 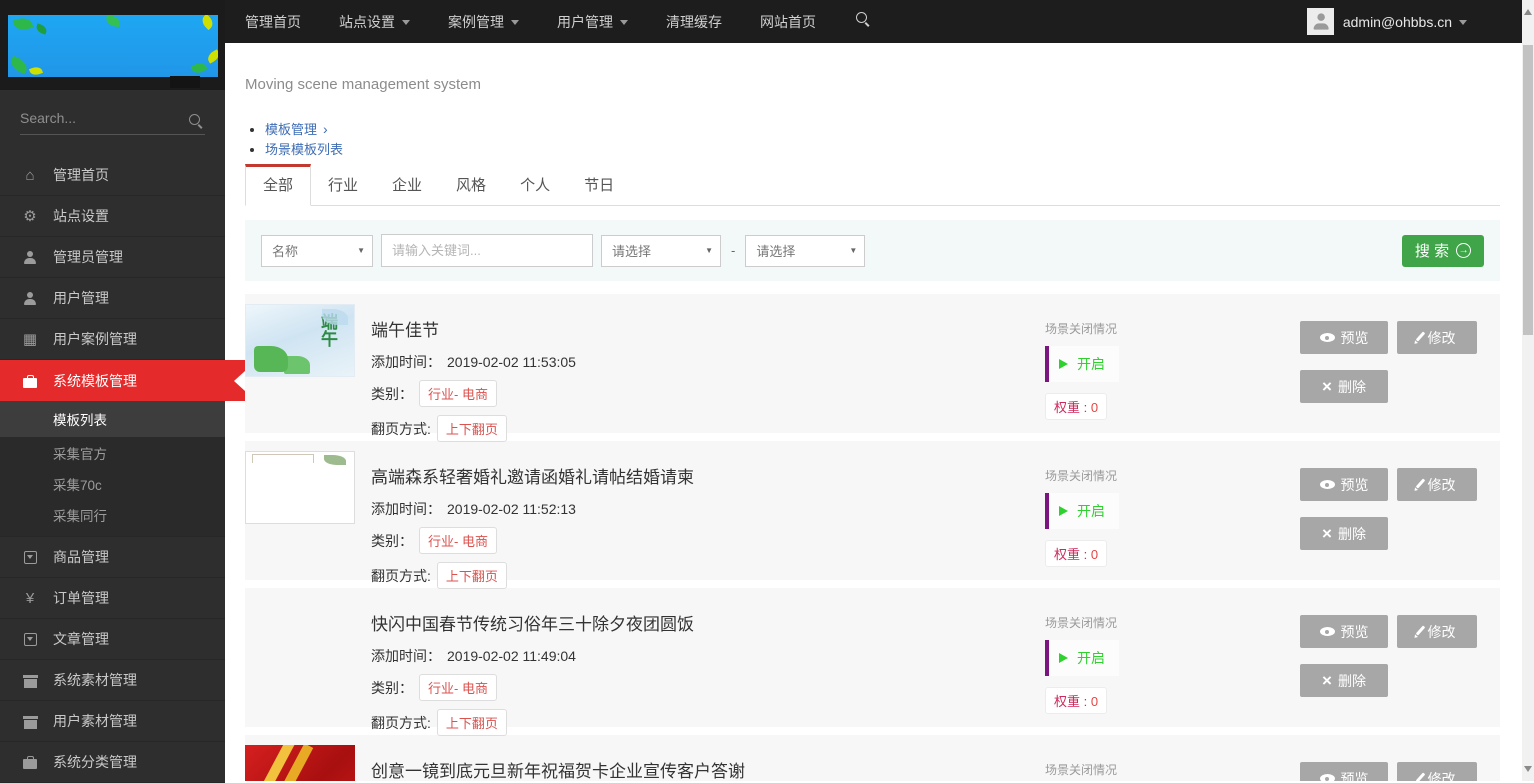 I want to click on scene-status: 场景关闭情况, so click(x=1172, y=763).